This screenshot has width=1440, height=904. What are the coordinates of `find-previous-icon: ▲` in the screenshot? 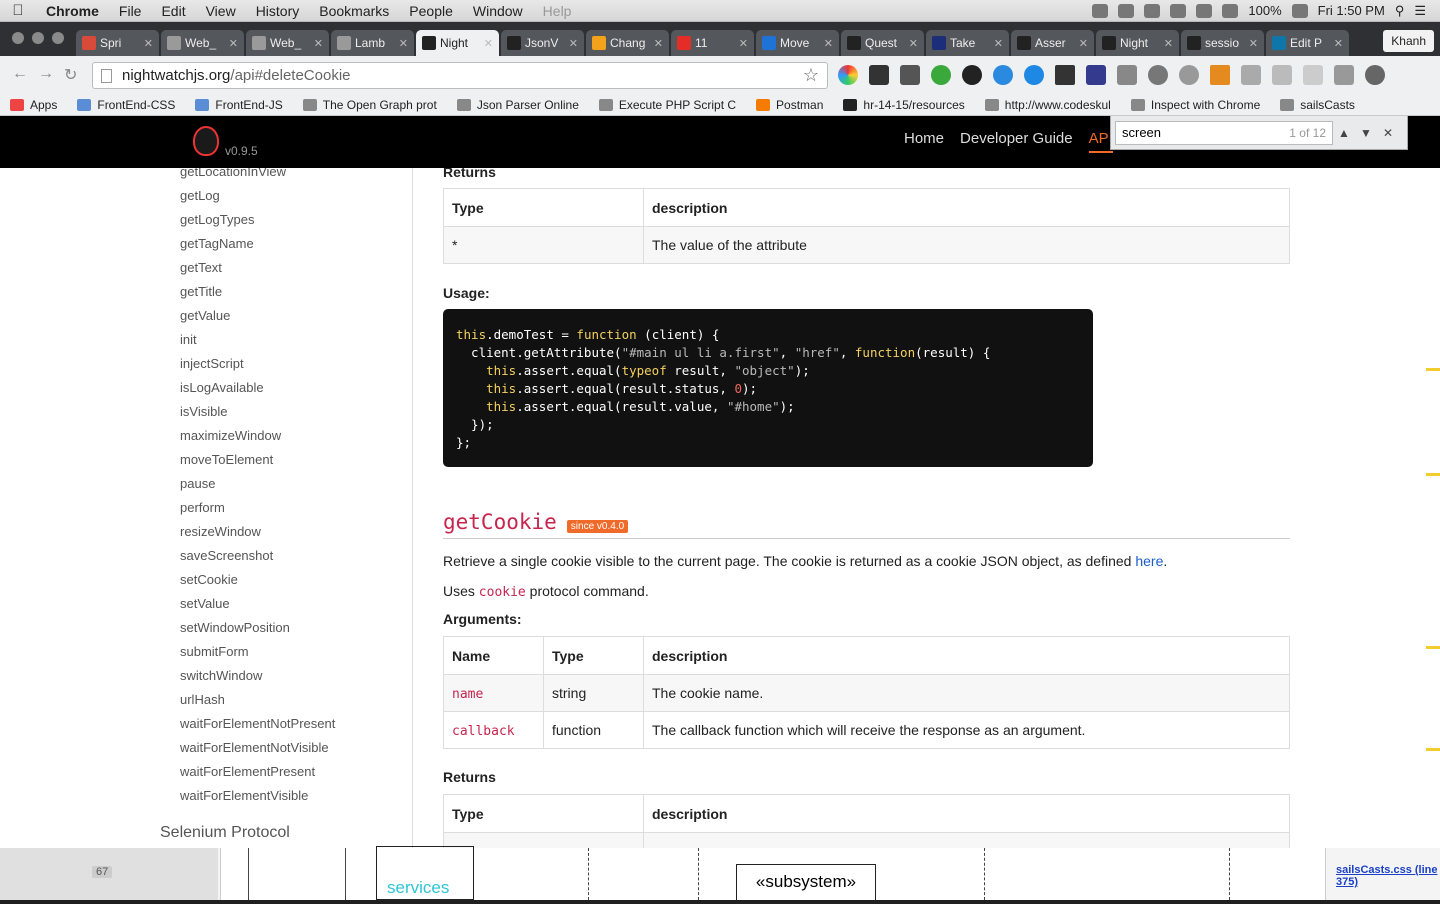 It's located at (1344, 133).